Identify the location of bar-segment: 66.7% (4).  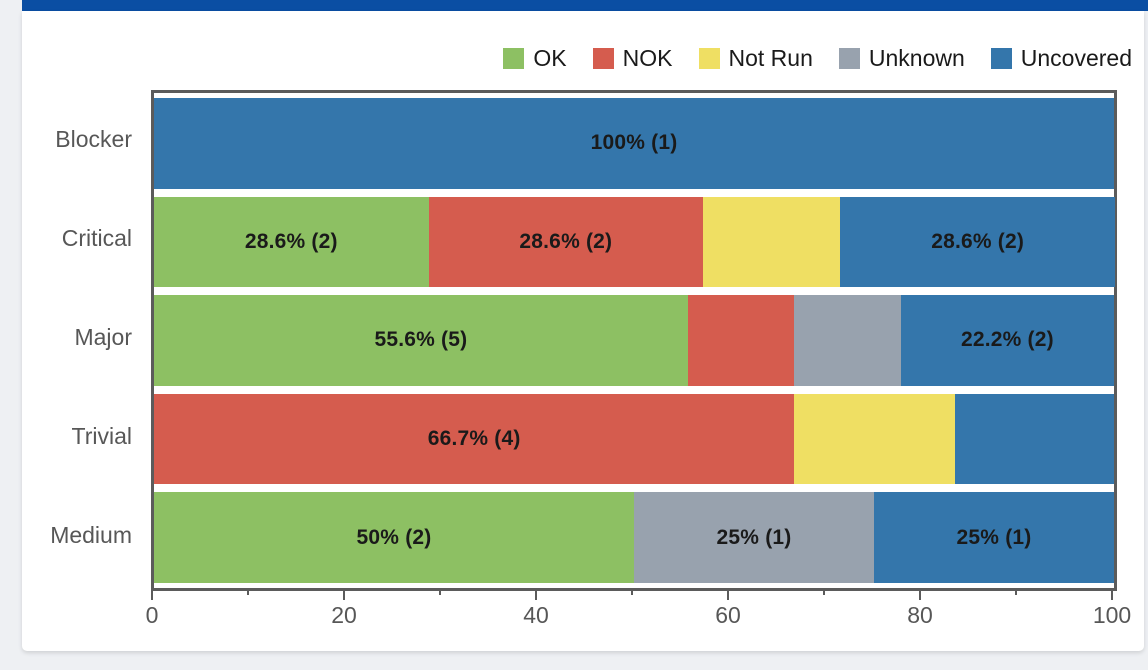
(474, 439).